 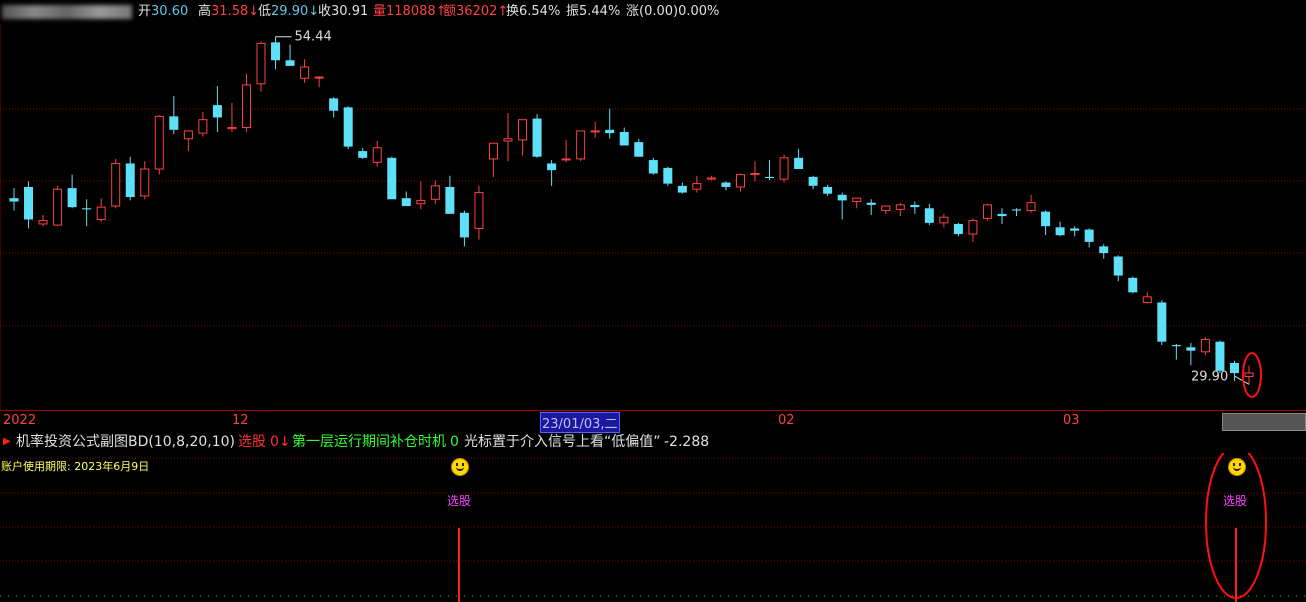 I want to click on indicator-item2-value: 0, so click(x=454, y=442).